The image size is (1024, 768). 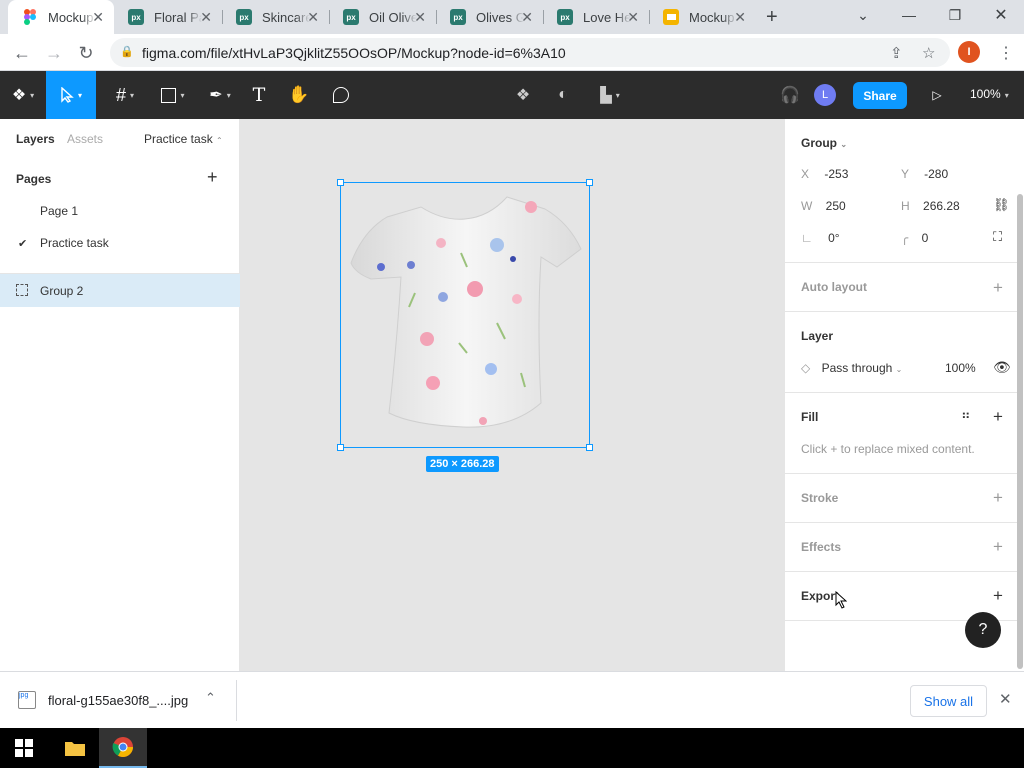 What do you see at coordinates (489, 17) in the screenshot?
I see `browser-tab-olives: px Olives G ✕` at bounding box center [489, 17].